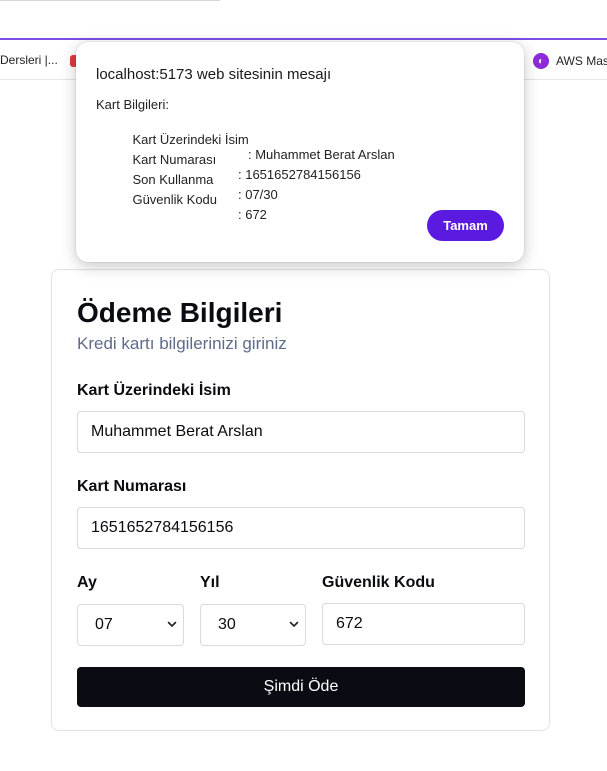 The height and width of the screenshot is (771, 607). Describe the element at coordinates (581, 61) in the screenshot. I see `bookmark-item-aws-label: AWS Mas` at that location.